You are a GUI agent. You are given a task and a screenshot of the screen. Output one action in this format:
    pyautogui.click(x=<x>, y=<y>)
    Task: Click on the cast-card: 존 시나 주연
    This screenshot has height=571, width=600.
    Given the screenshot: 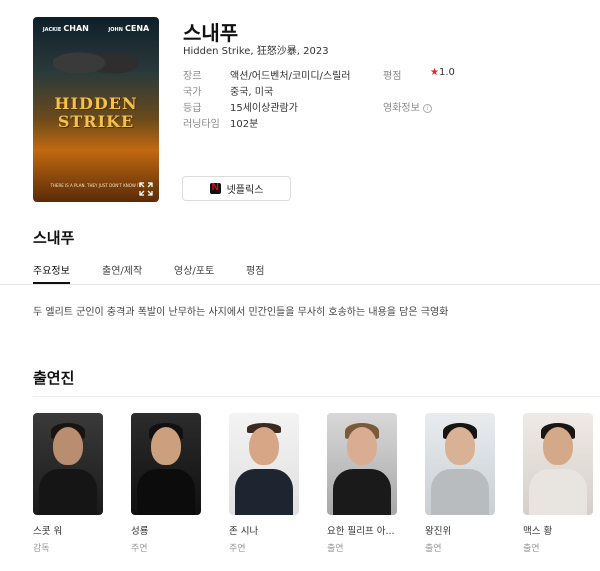 What is the action you would take?
    pyautogui.click(x=264, y=483)
    